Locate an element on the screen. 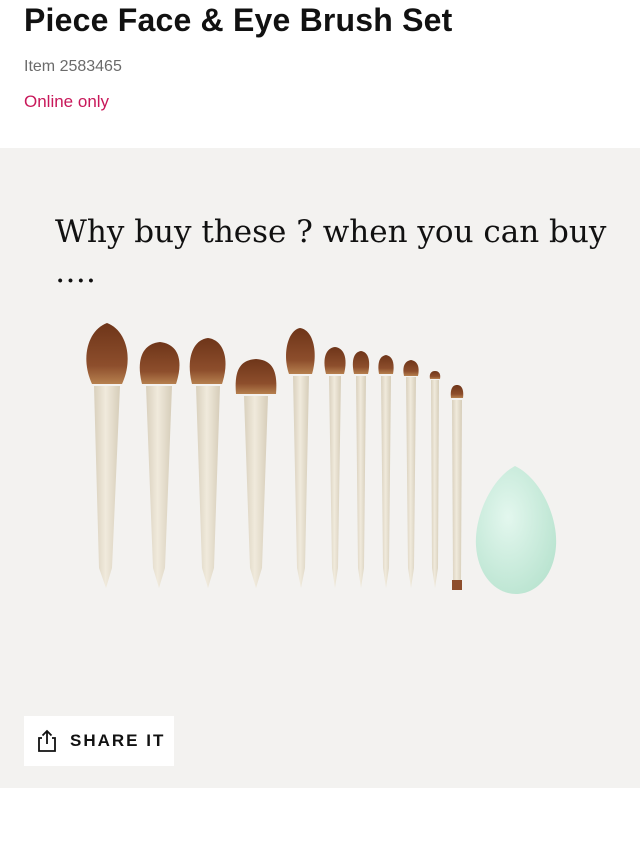  hero-caption: Why buy these ? when you can buy …. is located at coordinates (331, 252).